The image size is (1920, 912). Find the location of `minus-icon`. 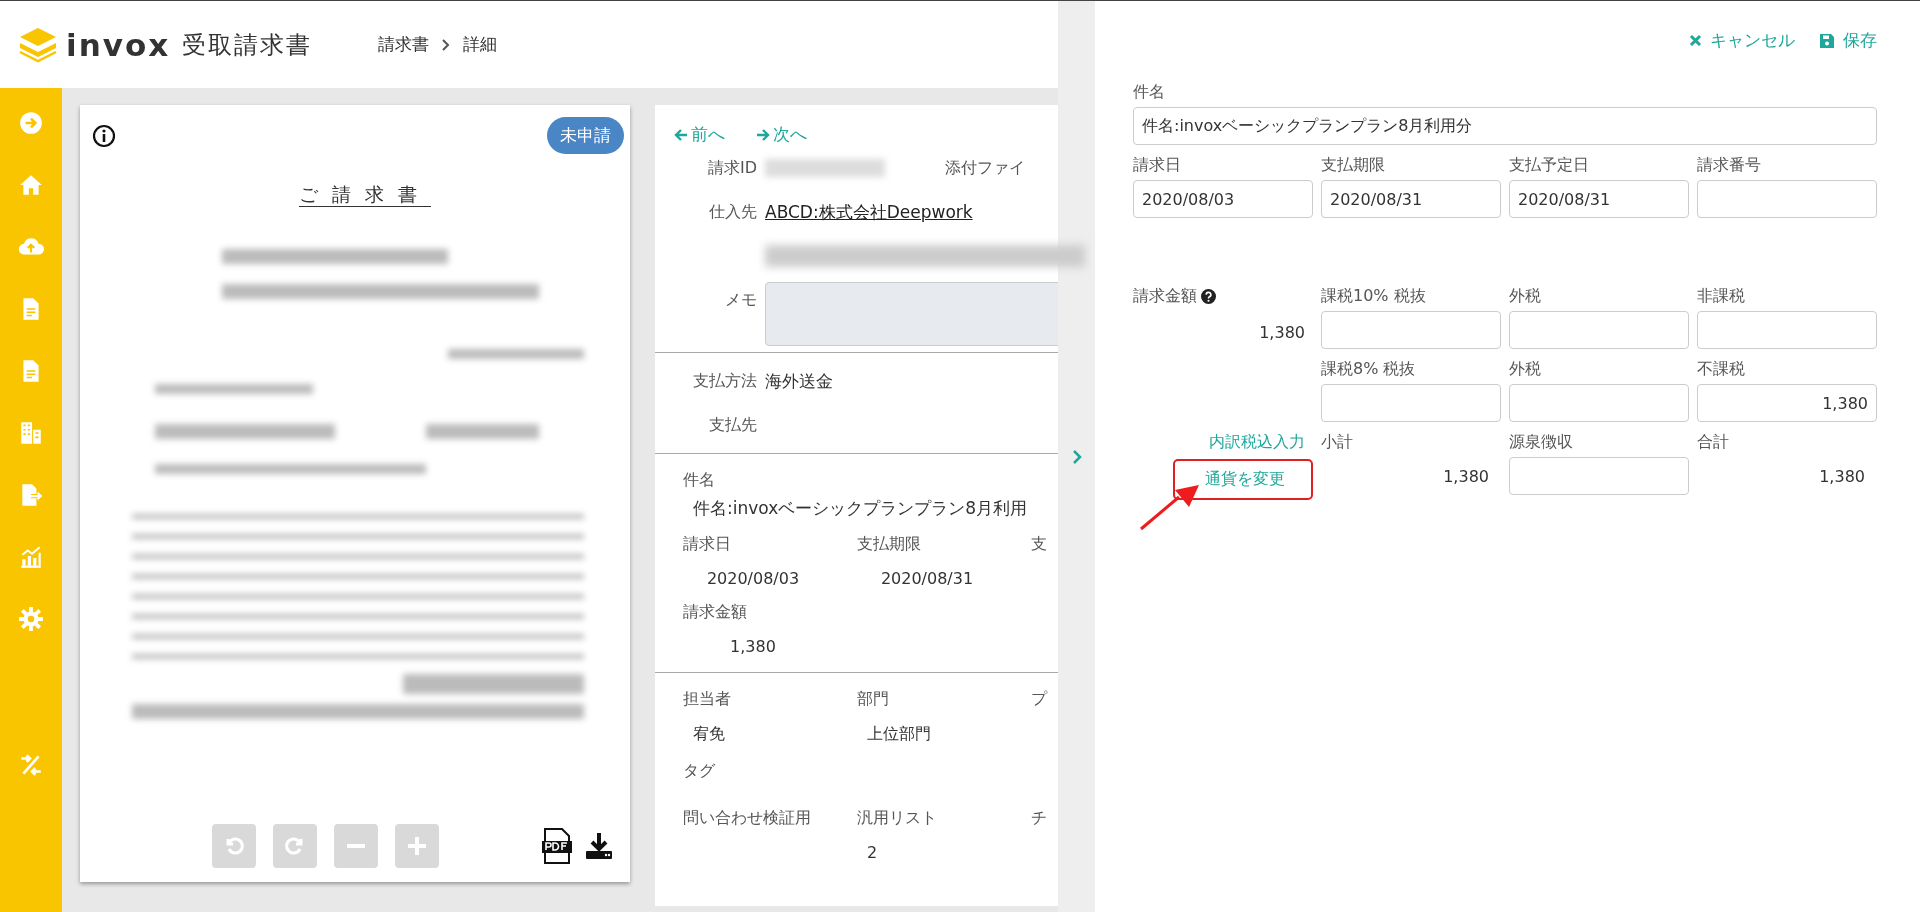

minus-icon is located at coordinates (356, 846).